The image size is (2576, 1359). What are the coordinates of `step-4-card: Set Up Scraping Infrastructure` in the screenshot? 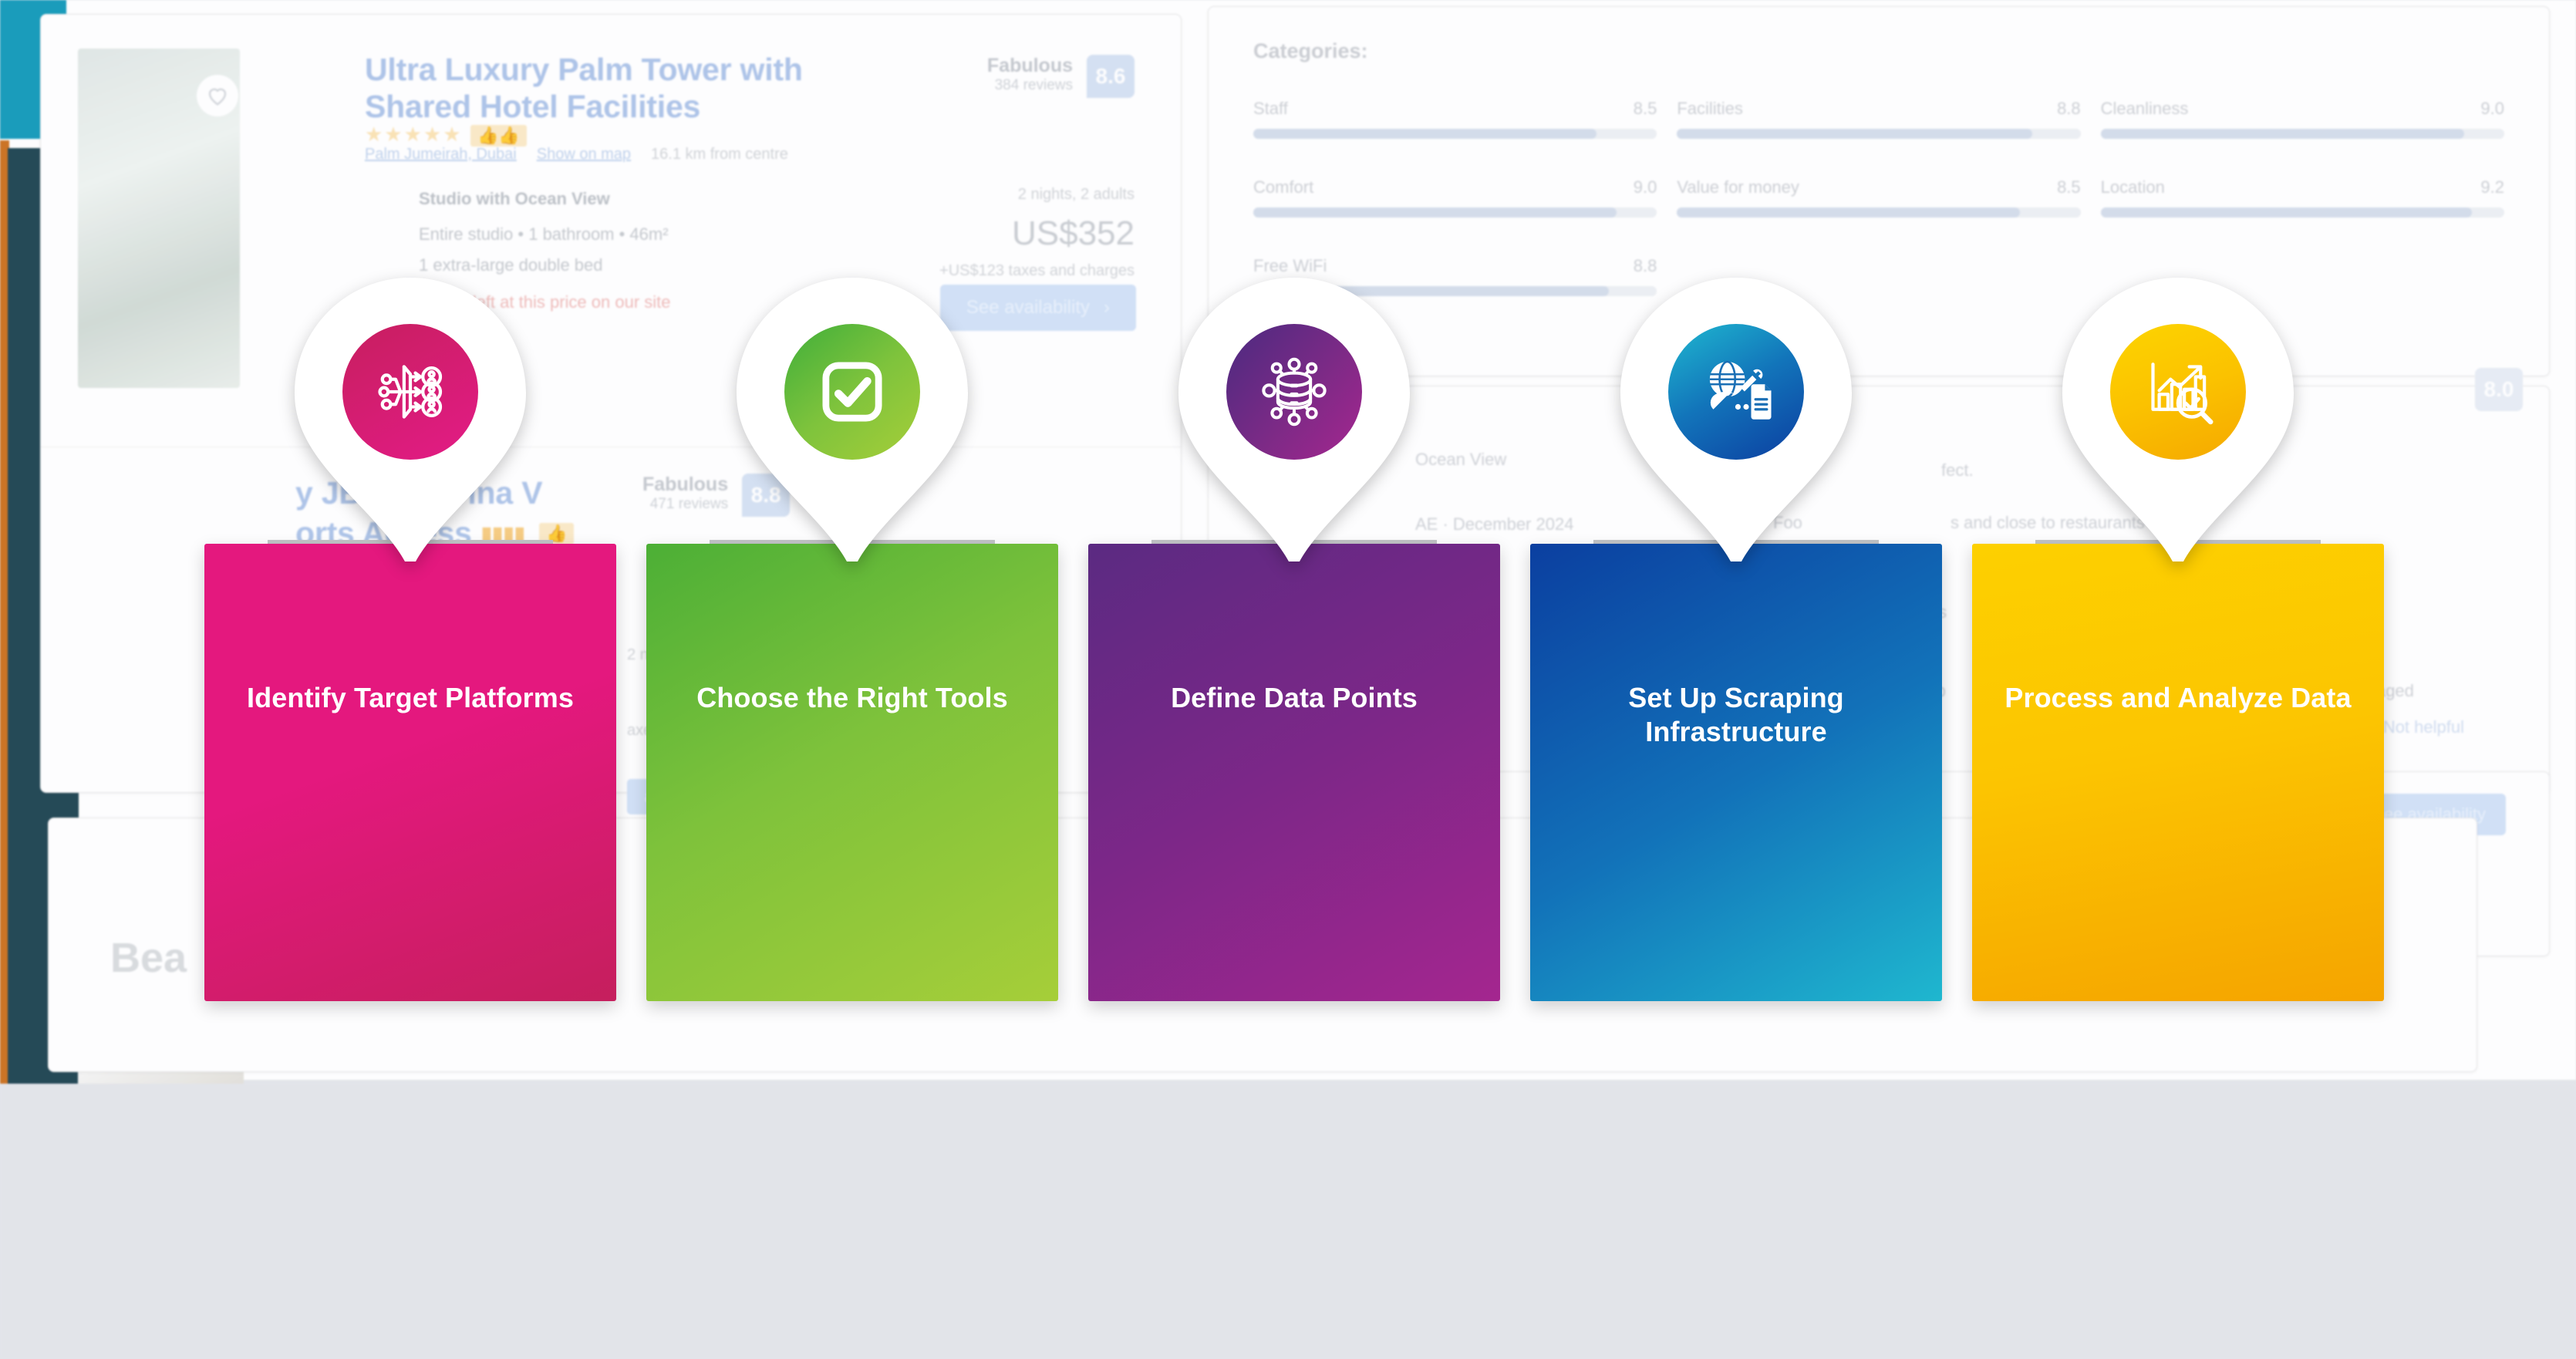 It's located at (1736, 772).